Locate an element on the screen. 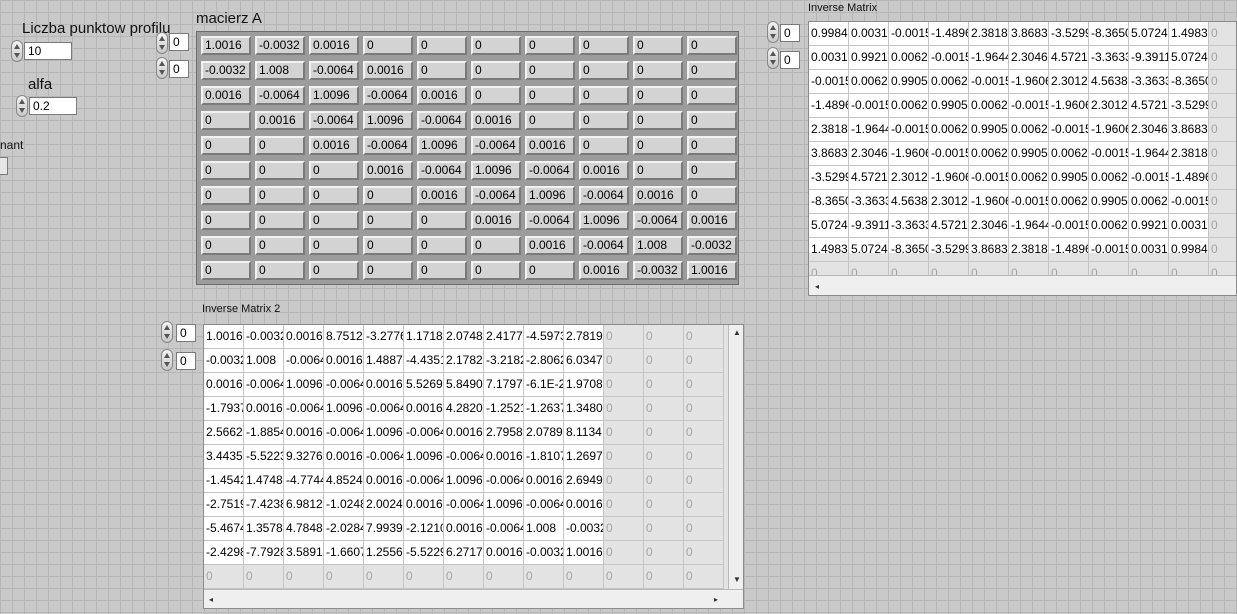  inverse-matrix-cell: -3.5299 is located at coordinates (1189, 106).